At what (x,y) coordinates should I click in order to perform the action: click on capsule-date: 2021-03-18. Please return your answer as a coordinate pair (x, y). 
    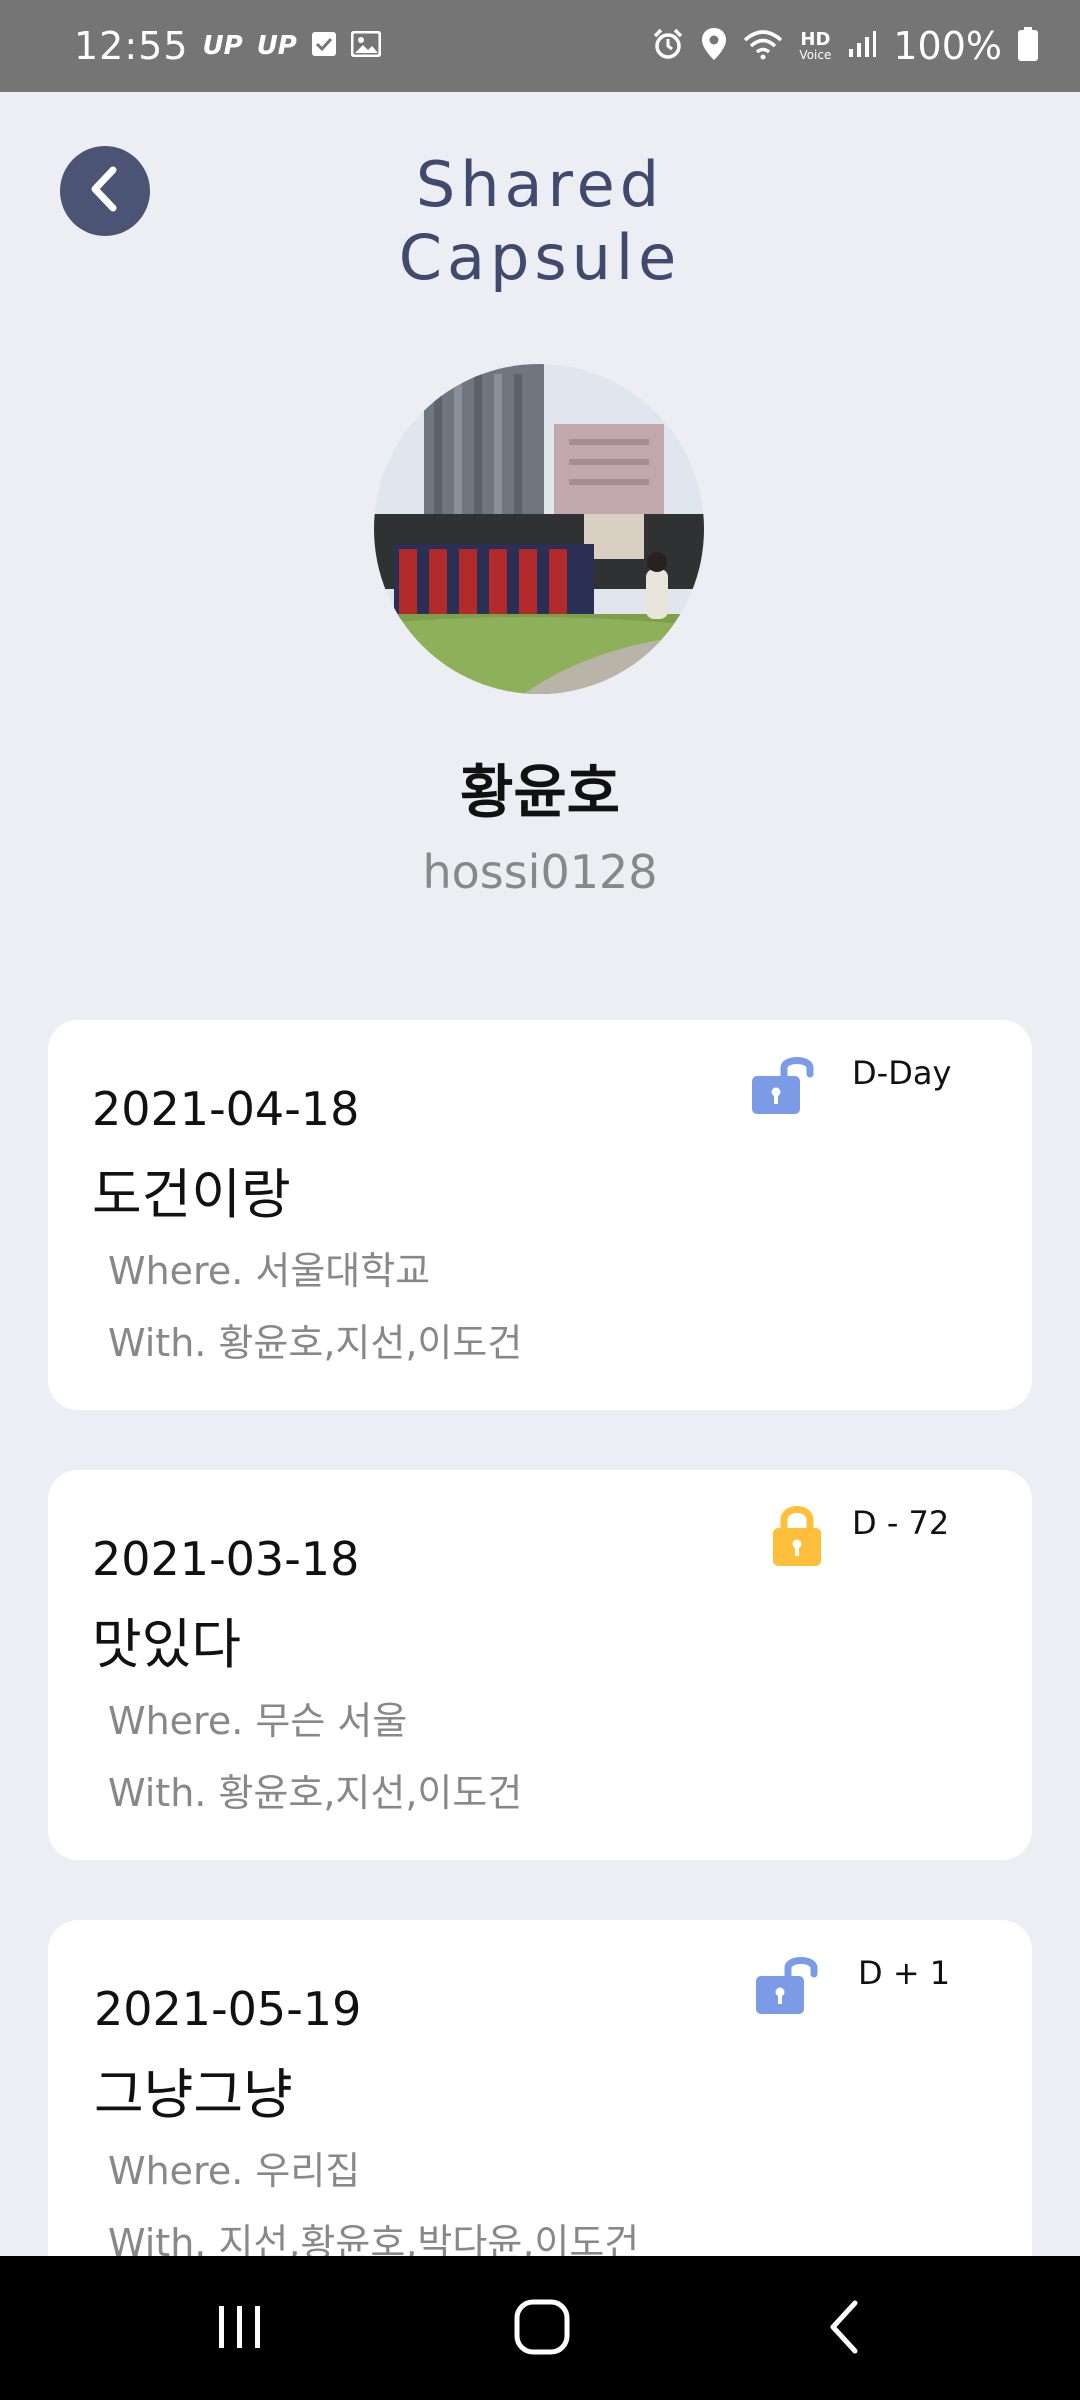
    Looking at the image, I should click on (226, 1559).